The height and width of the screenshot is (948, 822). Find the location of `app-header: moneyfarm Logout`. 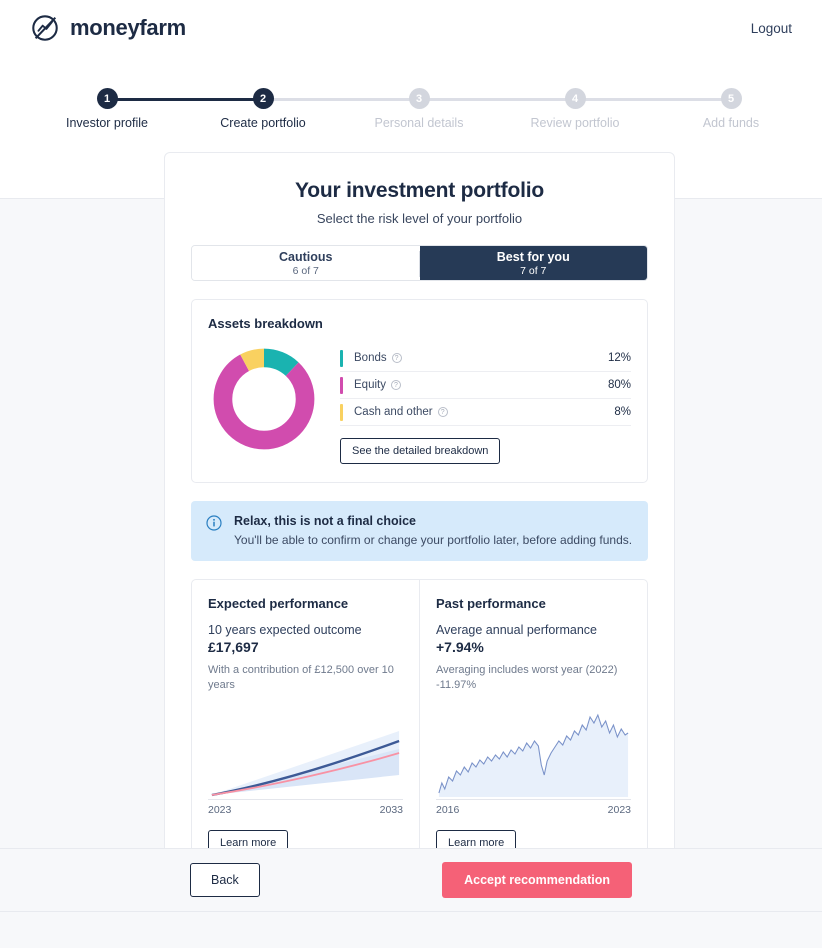

app-header: moneyfarm Logout is located at coordinates (411, 28).